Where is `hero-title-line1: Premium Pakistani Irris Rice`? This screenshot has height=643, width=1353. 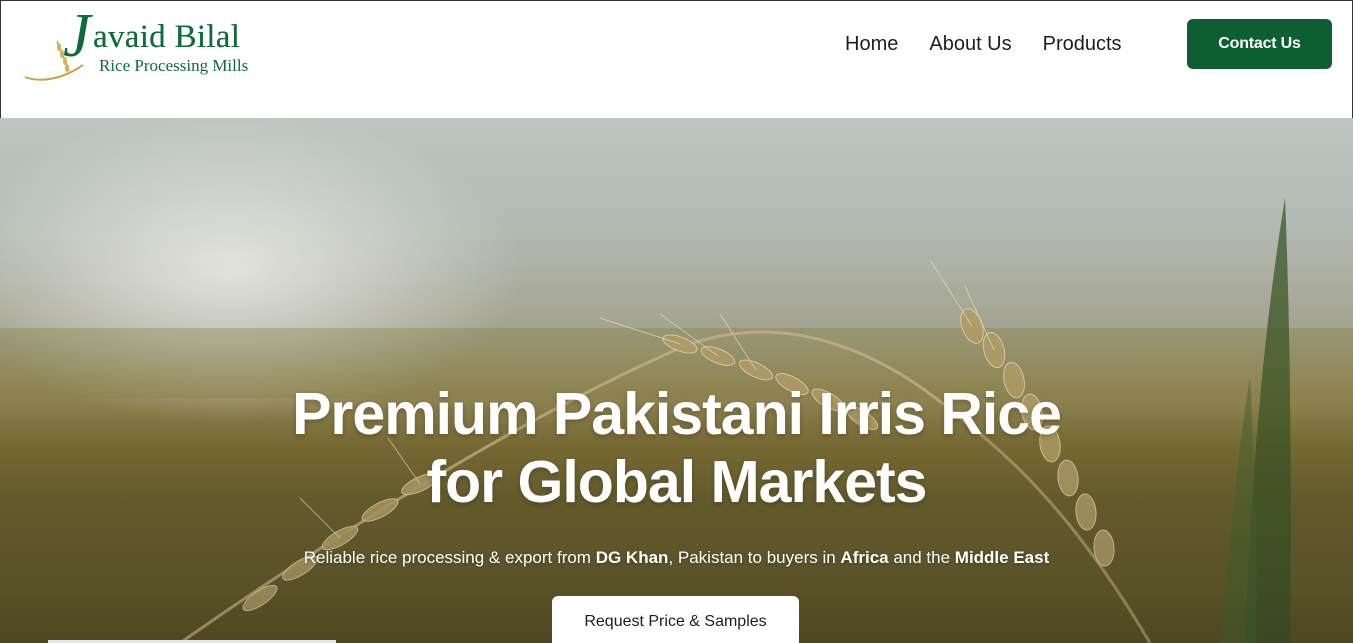 hero-title-line1: Premium Pakistani Irris Rice is located at coordinates (677, 414).